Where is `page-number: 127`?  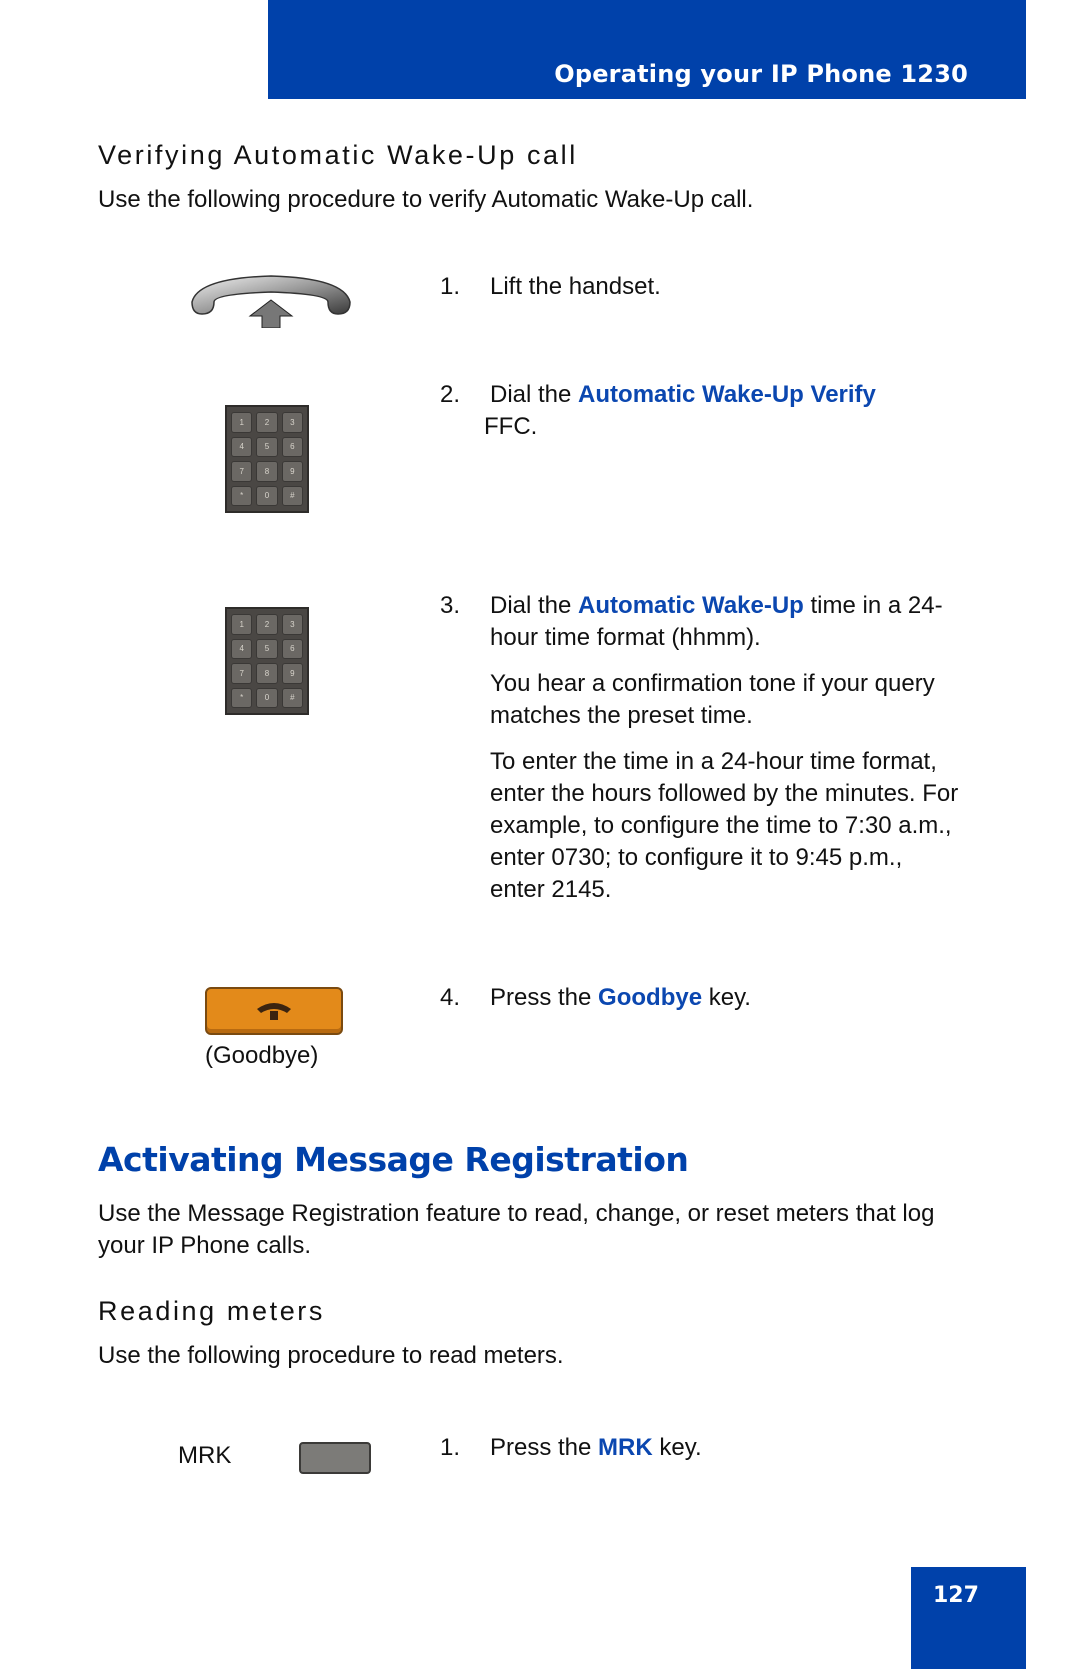
page-number: 127 is located at coordinates (956, 1595).